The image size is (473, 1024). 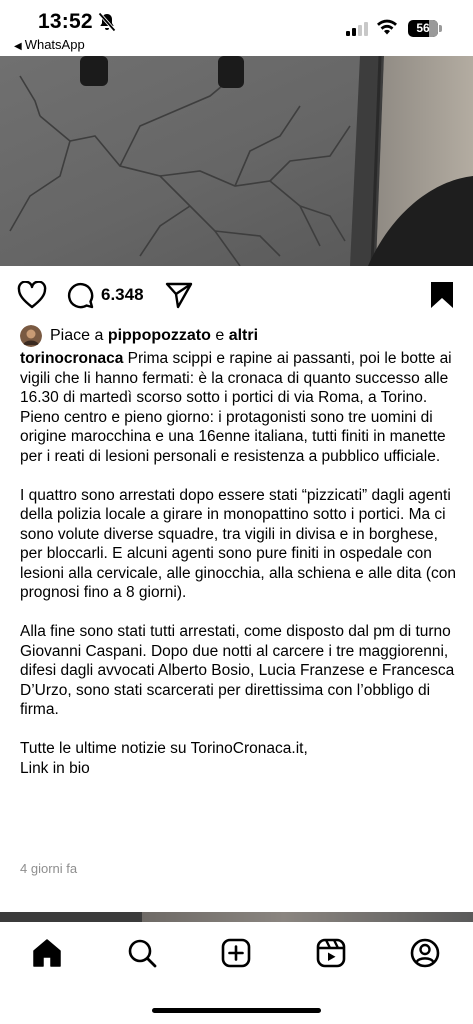 I want to click on avatar-image, so click(x=31, y=336).